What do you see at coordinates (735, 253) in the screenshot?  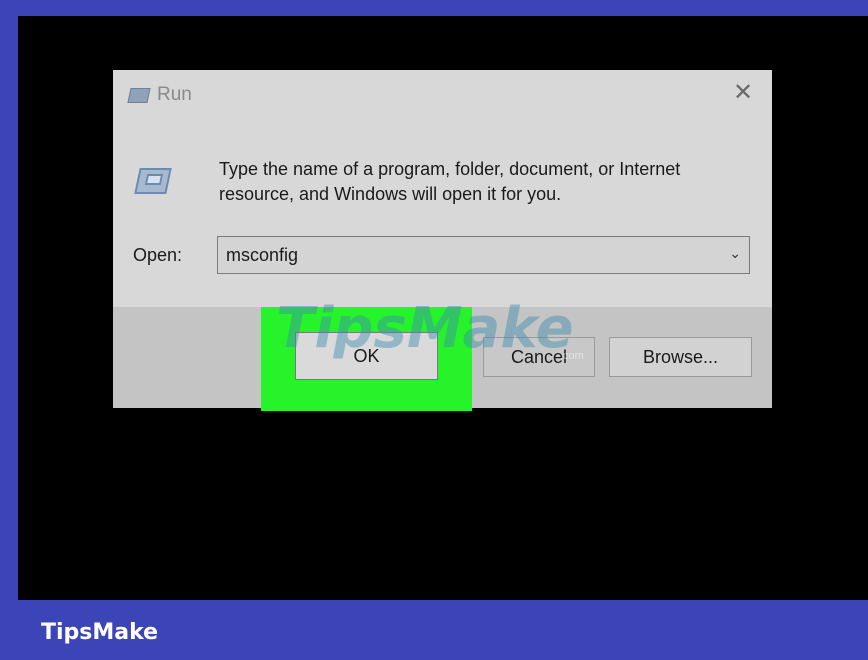 I see `chevron-down-icon: ⌄` at bounding box center [735, 253].